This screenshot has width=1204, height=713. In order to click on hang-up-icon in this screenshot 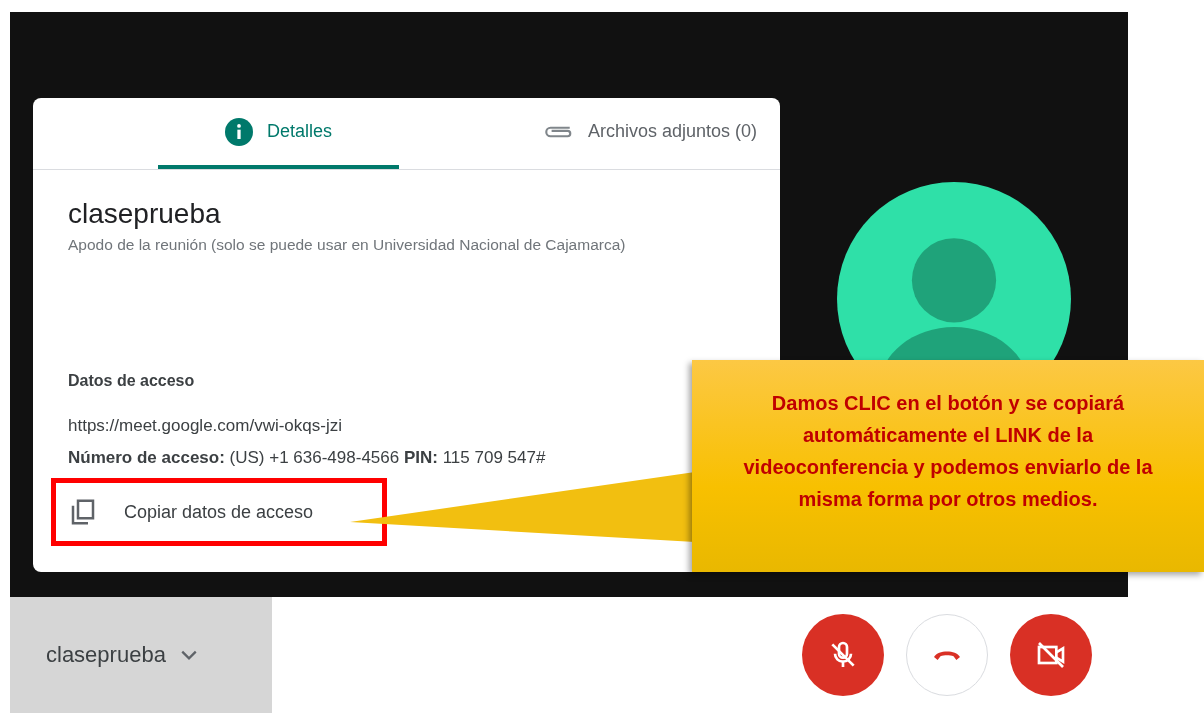, I will do `click(947, 655)`.